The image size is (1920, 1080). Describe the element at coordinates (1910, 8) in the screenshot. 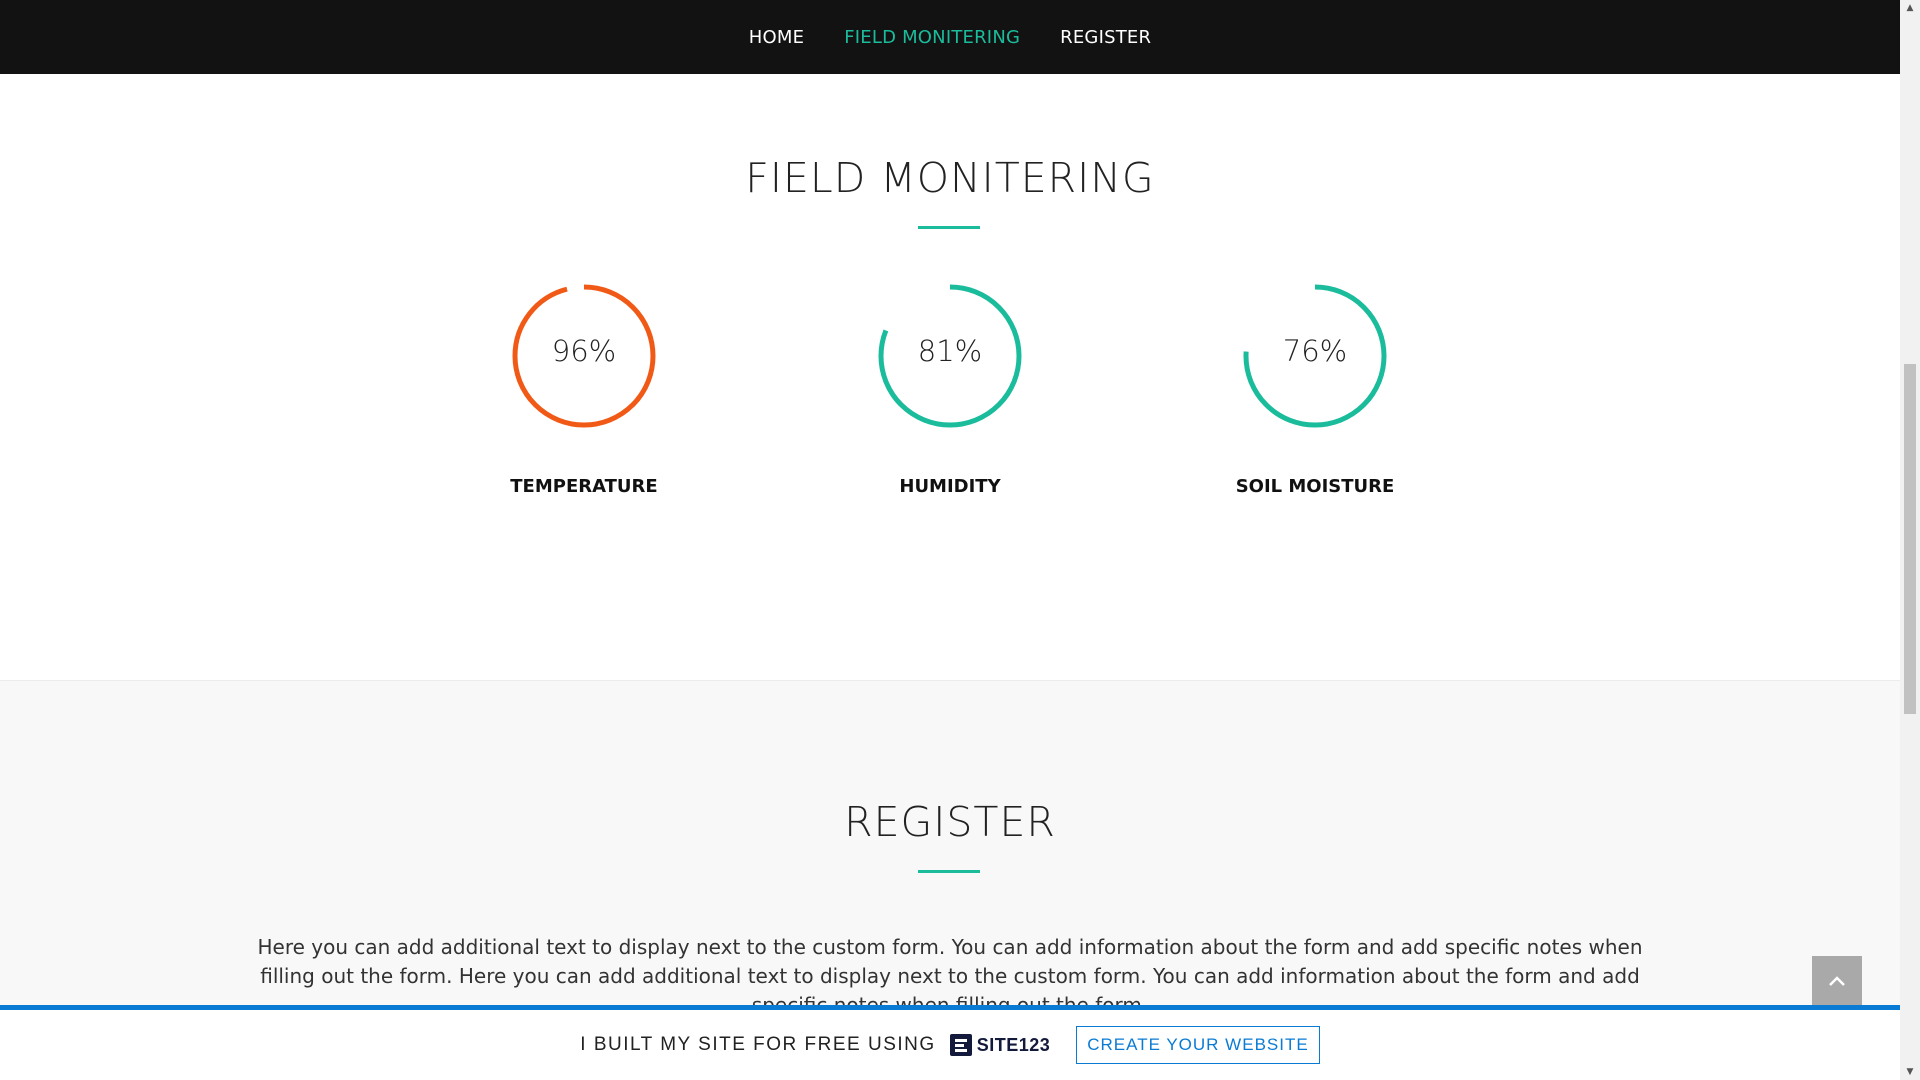

I see `scroll-up-arrow-icon: ▲` at that location.